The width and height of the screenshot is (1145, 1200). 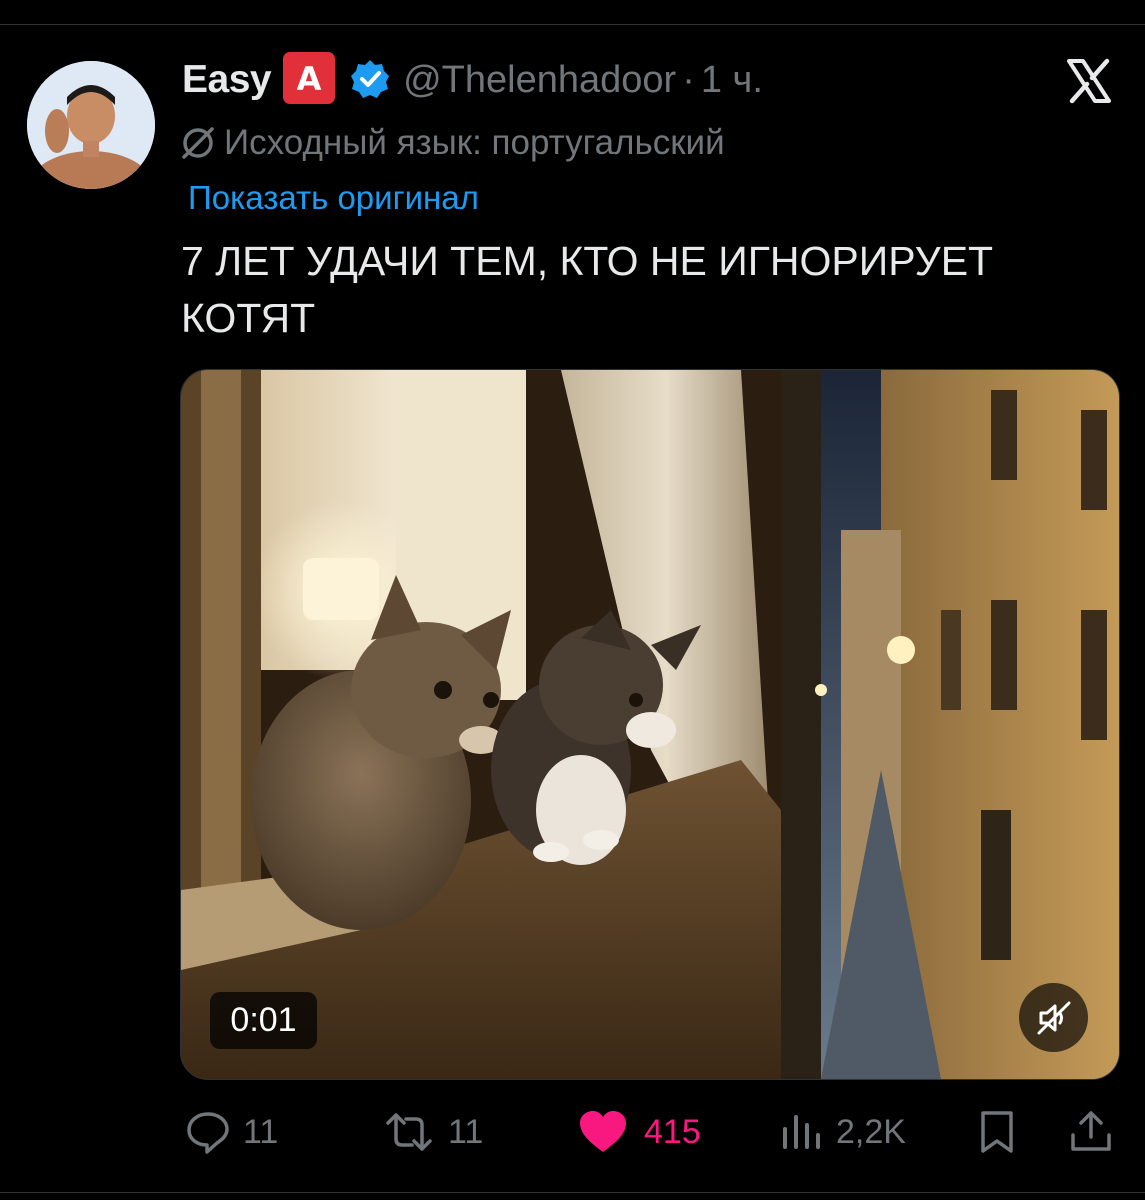 What do you see at coordinates (572, 1132) in the screenshot?
I see `action-bar: 11 11 415 2,2K` at bounding box center [572, 1132].